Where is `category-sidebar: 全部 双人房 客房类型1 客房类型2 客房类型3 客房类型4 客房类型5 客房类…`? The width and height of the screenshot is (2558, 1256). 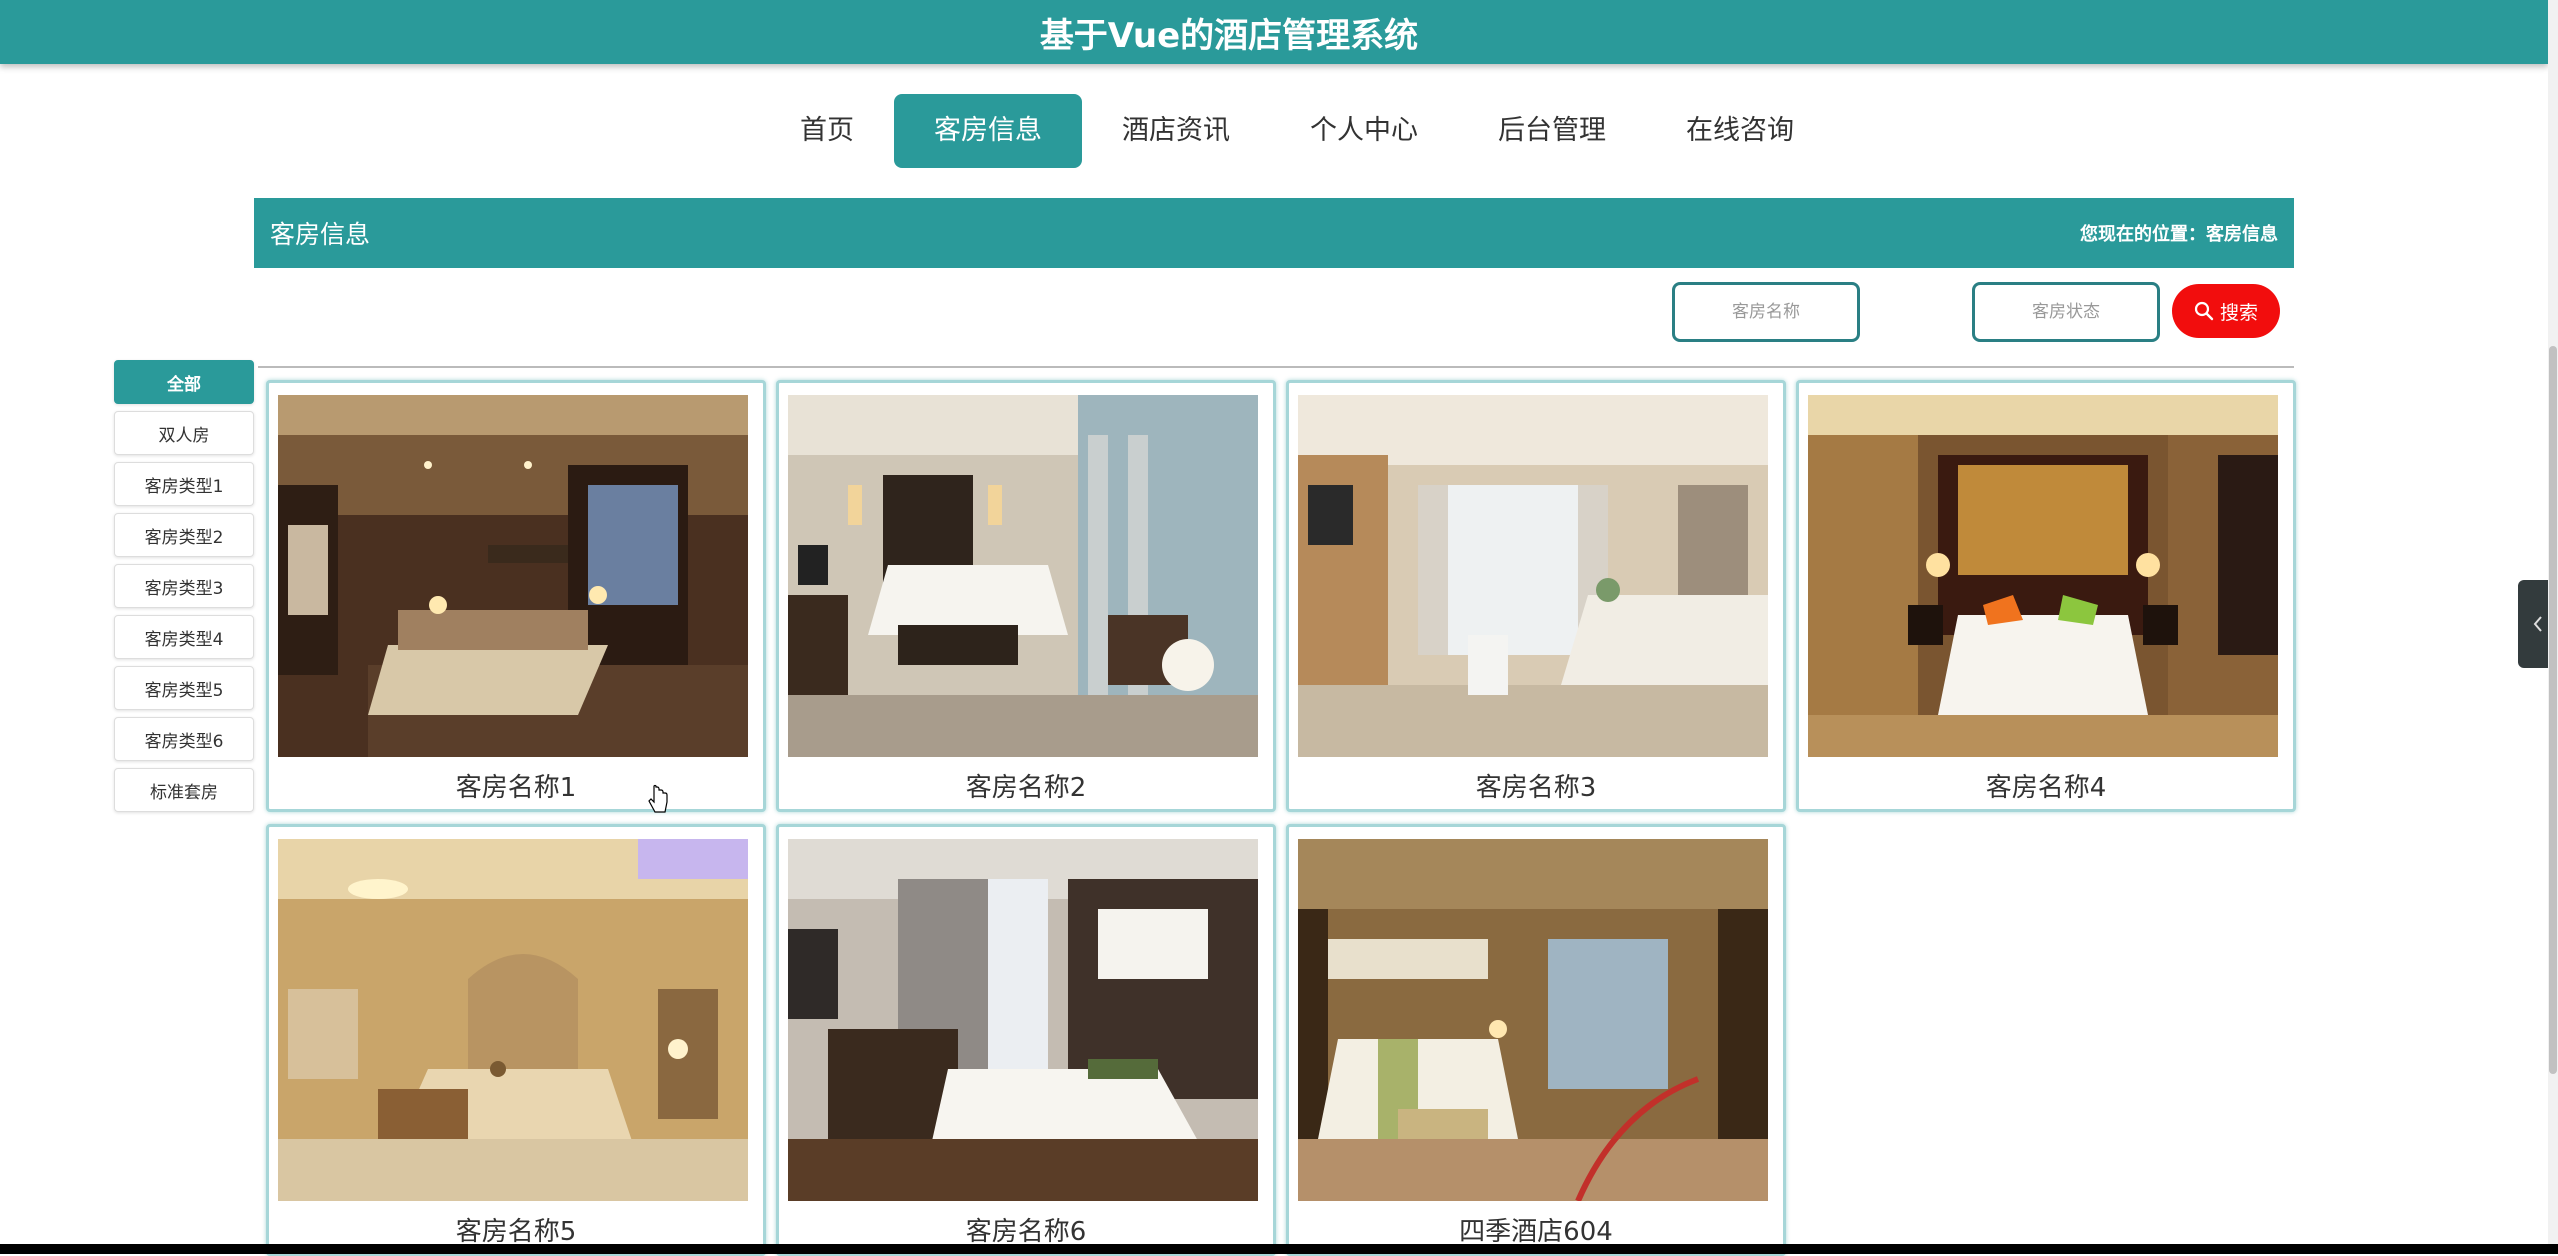
category-sidebar: 全部 双人房 客房类型1 客房类型2 客房类型3 客房类型4 客房类型5 客房类… is located at coordinates (184, 589).